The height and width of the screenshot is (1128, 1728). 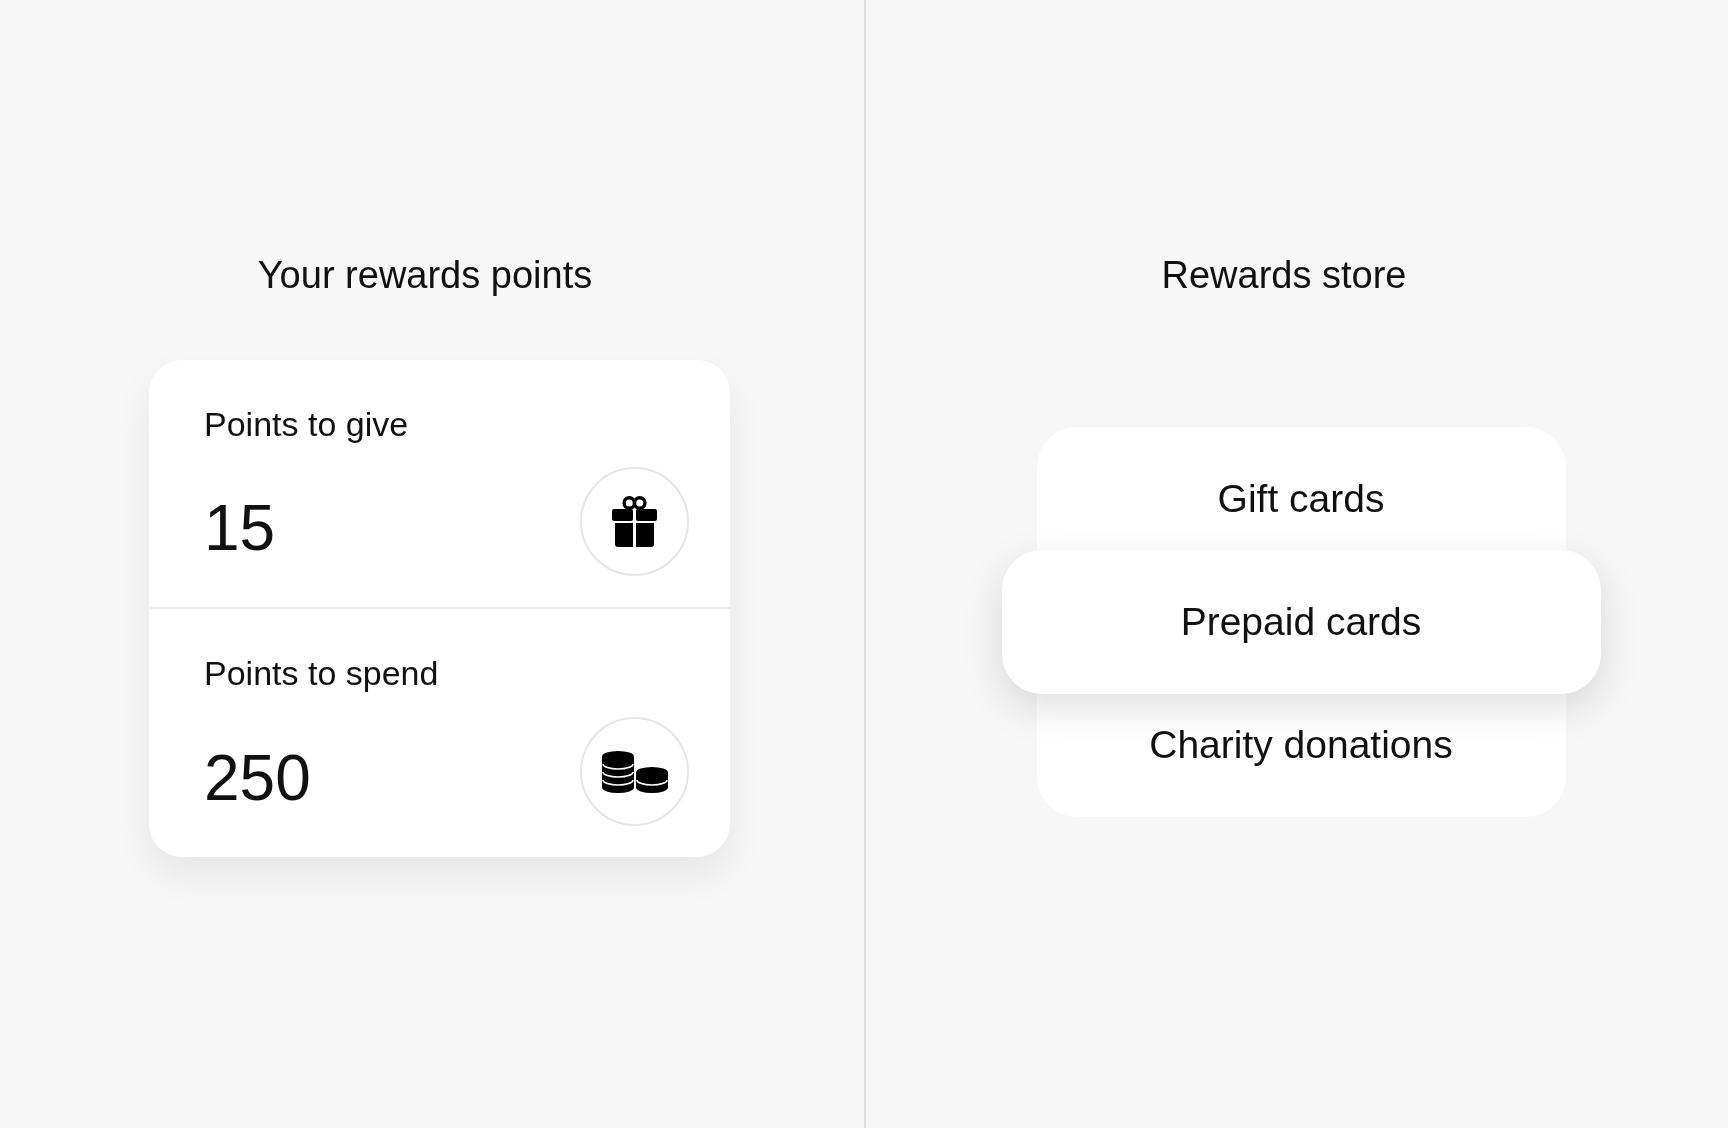 I want to click on points-value: 250, so click(x=257, y=775).